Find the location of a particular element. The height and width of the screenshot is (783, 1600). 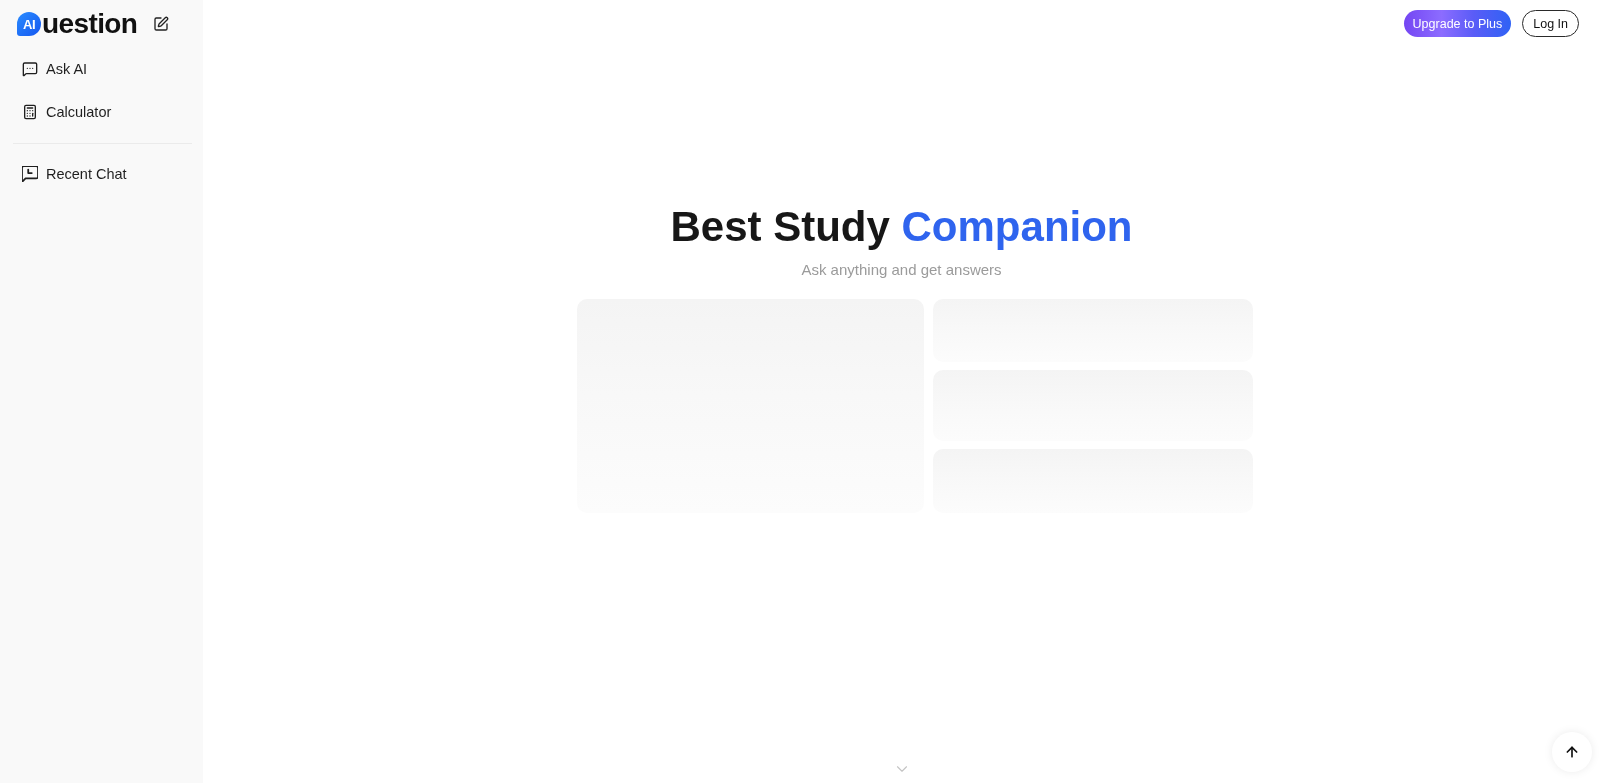

sidebar-item: Ask AI is located at coordinates (102, 69).